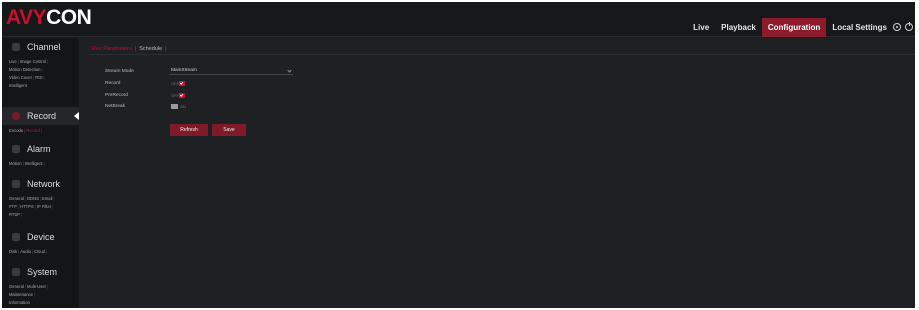 This screenshot has width=919, height=310. I want to click on link-maintenance: Maintenance, so click(21, 294).